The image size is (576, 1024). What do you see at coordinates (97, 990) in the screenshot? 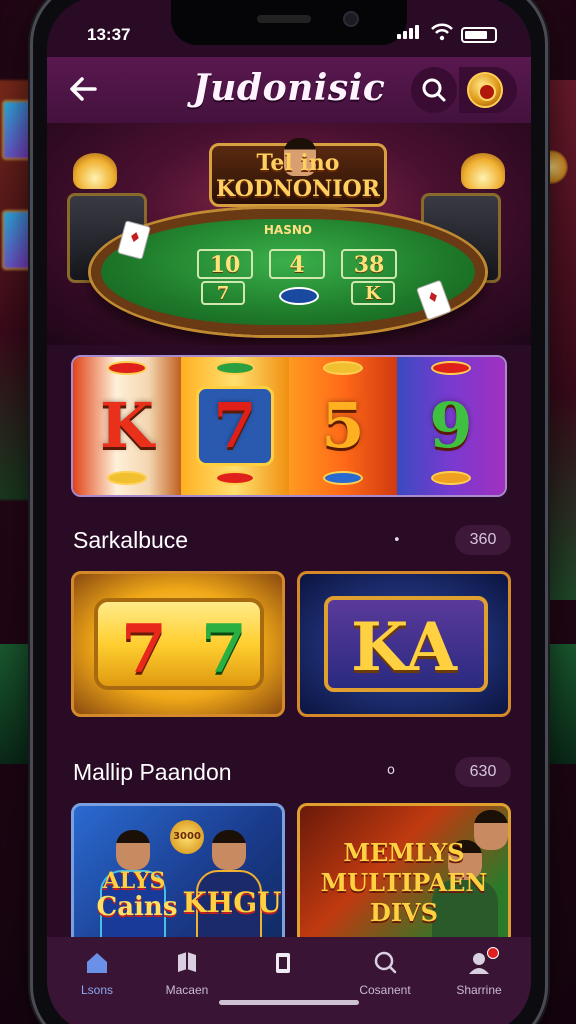
I see `tab-label: Lsons` at bounding box center [97, 990].